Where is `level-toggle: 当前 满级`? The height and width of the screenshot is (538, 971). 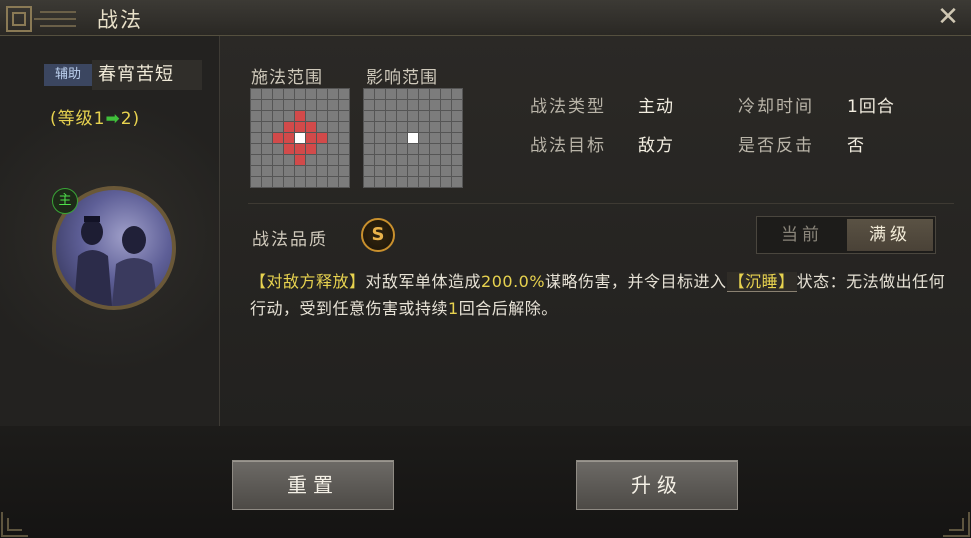
level-toggle: 当前 满级 is located at coordinates (846, 235).